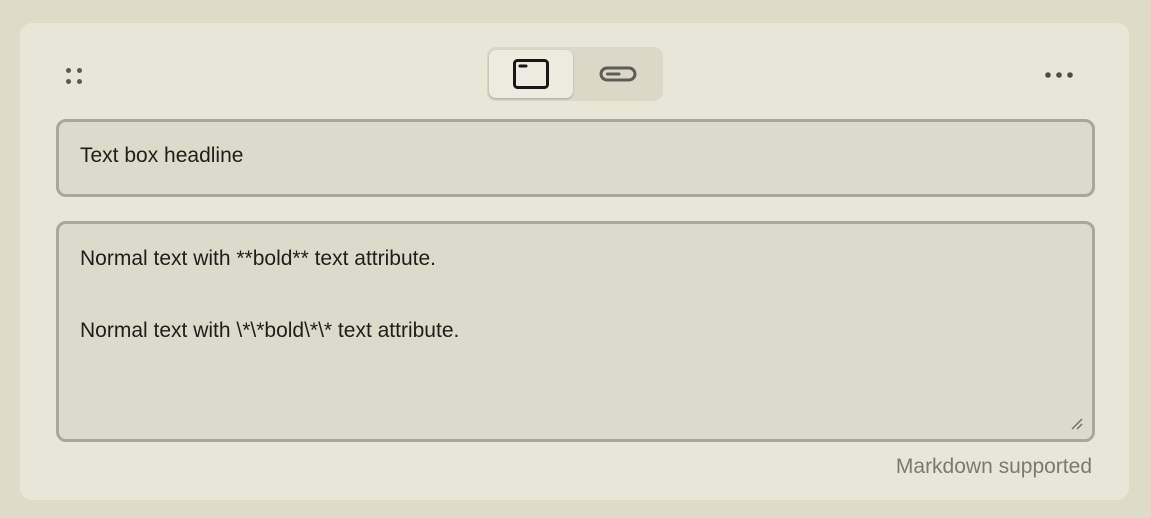 The width and height of the screenshot is (1151, 518). I want to click on card-window-icon, so click(531, 74).